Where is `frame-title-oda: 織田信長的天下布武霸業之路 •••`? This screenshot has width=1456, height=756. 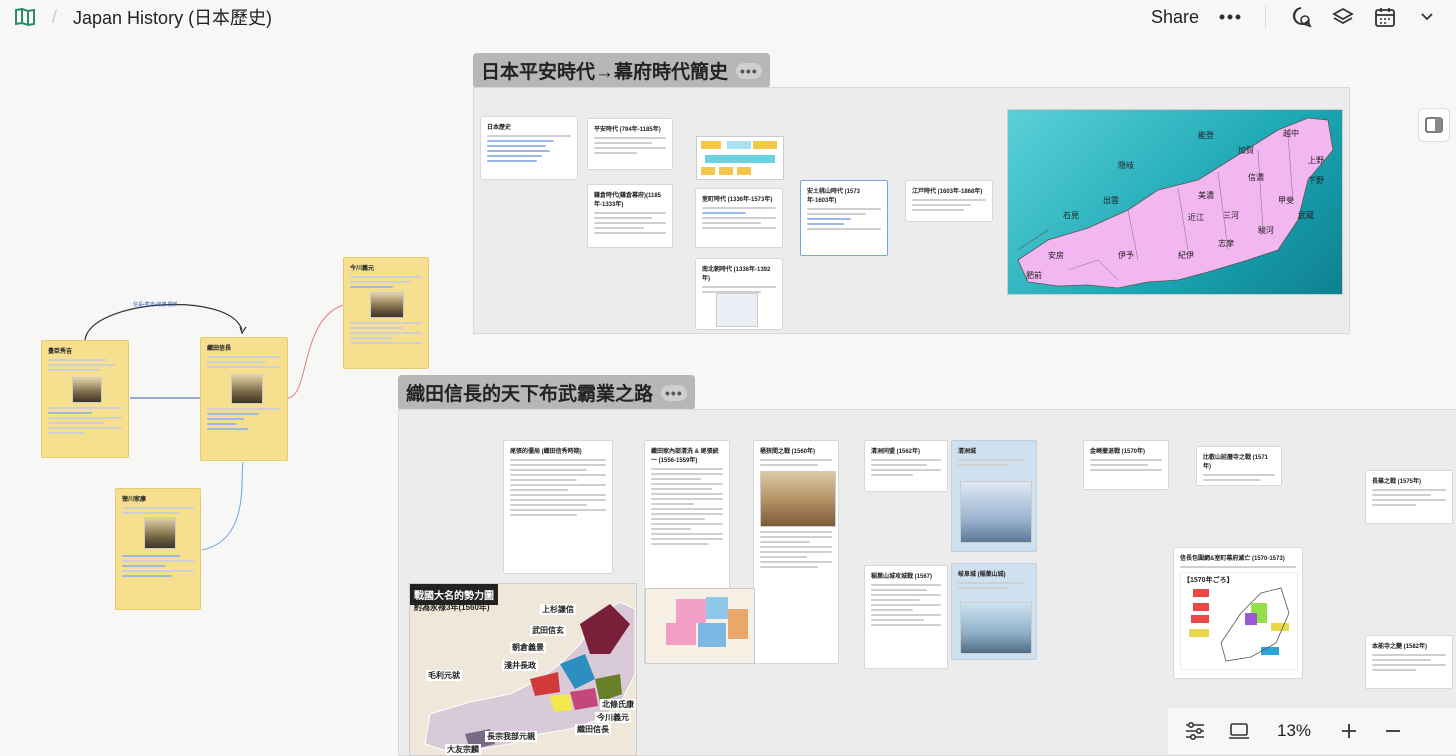
frame-title-oda: 織田信長的天下布武霸業之路 ••• is located at coordinates (546, 392).